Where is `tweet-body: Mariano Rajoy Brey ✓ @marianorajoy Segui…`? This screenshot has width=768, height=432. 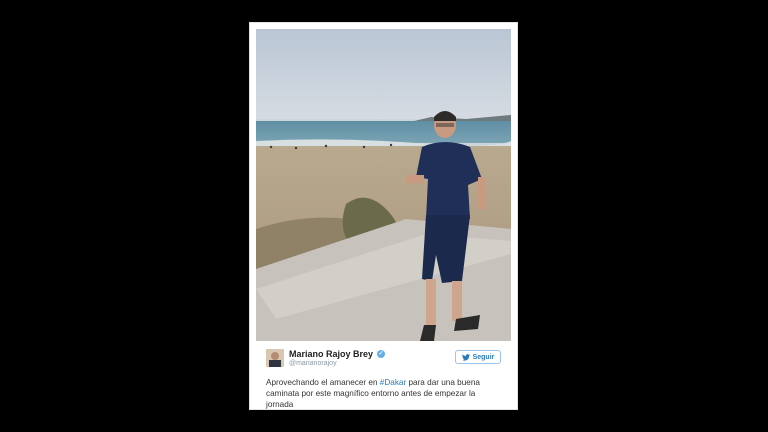
tweet-body: Mariano Rajoy Brey ✓ @marianorajoy Segui… is located at coordinates (383, 375).